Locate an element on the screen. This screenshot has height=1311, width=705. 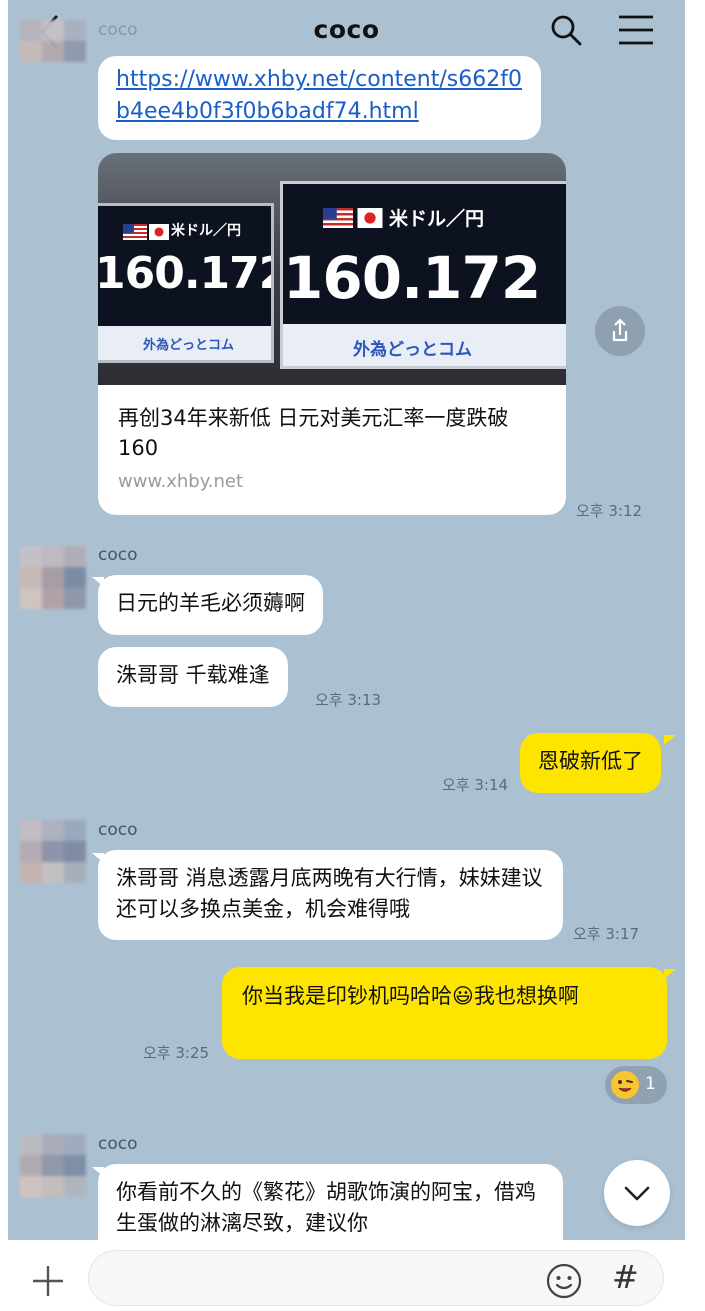
message-text: 你当我是印钞机吗哈哈 is located at coordinates (347, 996).